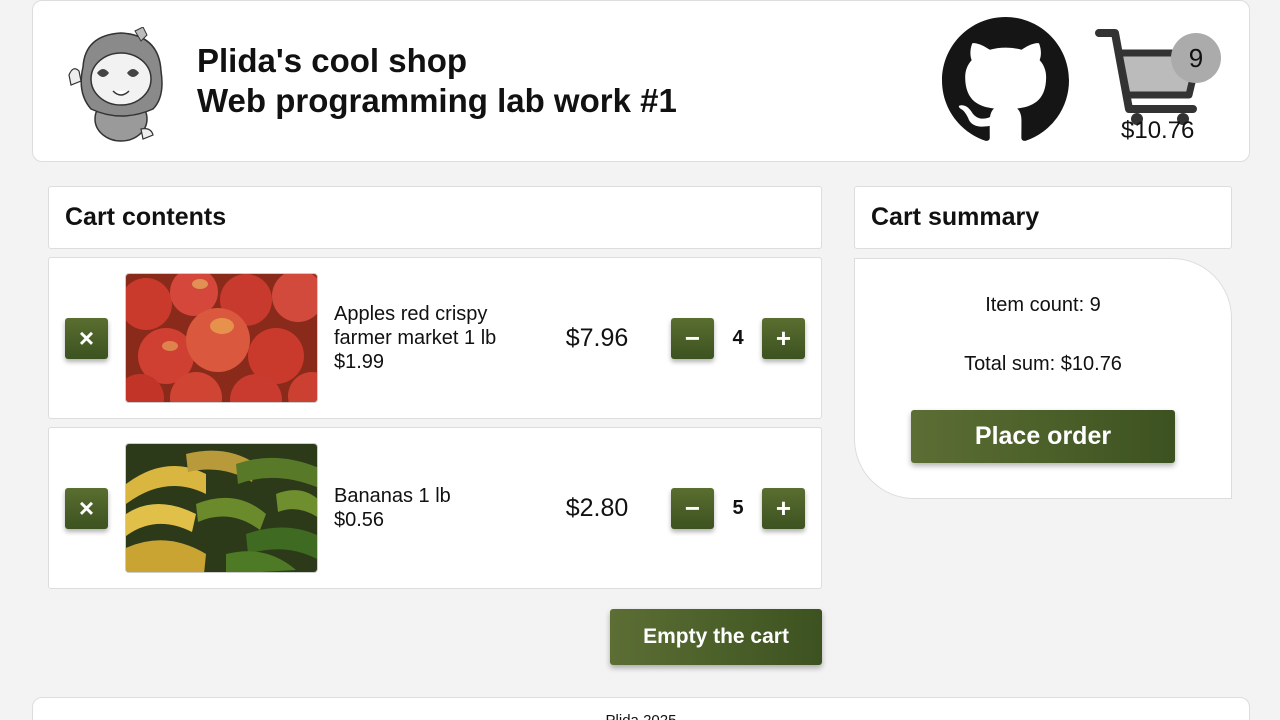 Image resolution: width=1280 pixels, height=720 pixels. What do you see at coordinates (1043, 436) in the screenshot?
I see `place-order-button: Place order` at bounding box center [1043, 436].